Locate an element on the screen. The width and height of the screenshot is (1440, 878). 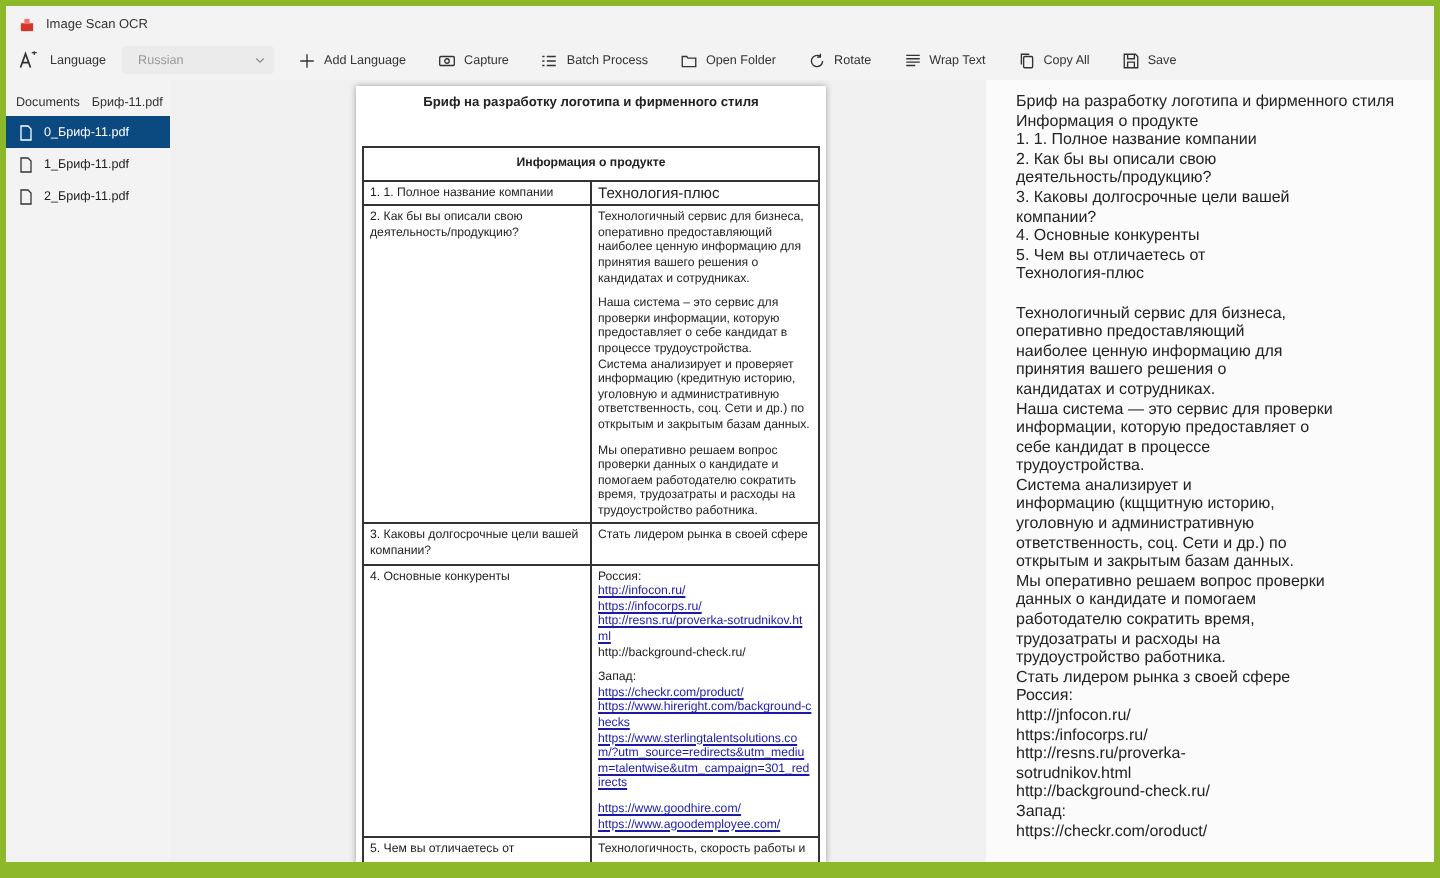
text-line: Запад: is located at coordinates (1042, 811).